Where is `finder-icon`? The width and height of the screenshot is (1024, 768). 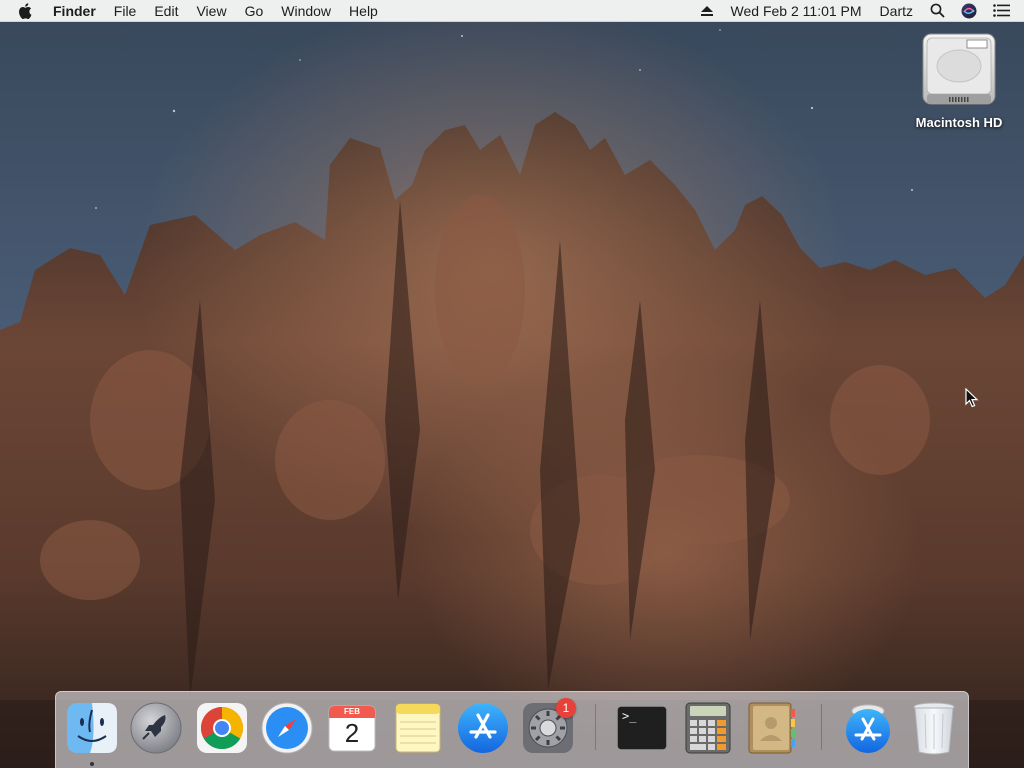
finder-icon is located at coordinates (92, 728).